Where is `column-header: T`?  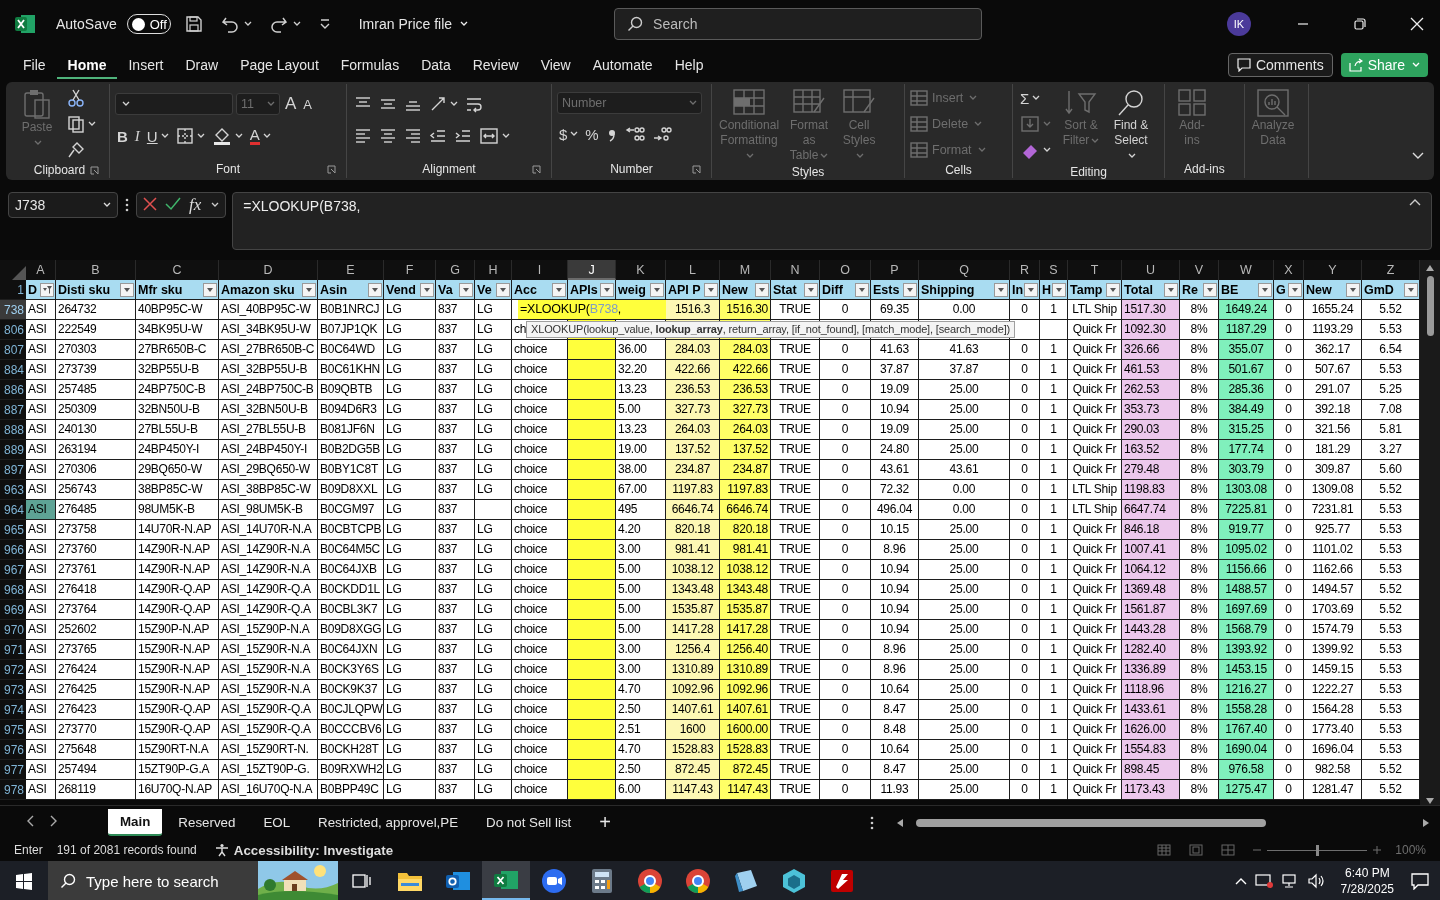 column-header: T is located at coordinates (1095, 270).